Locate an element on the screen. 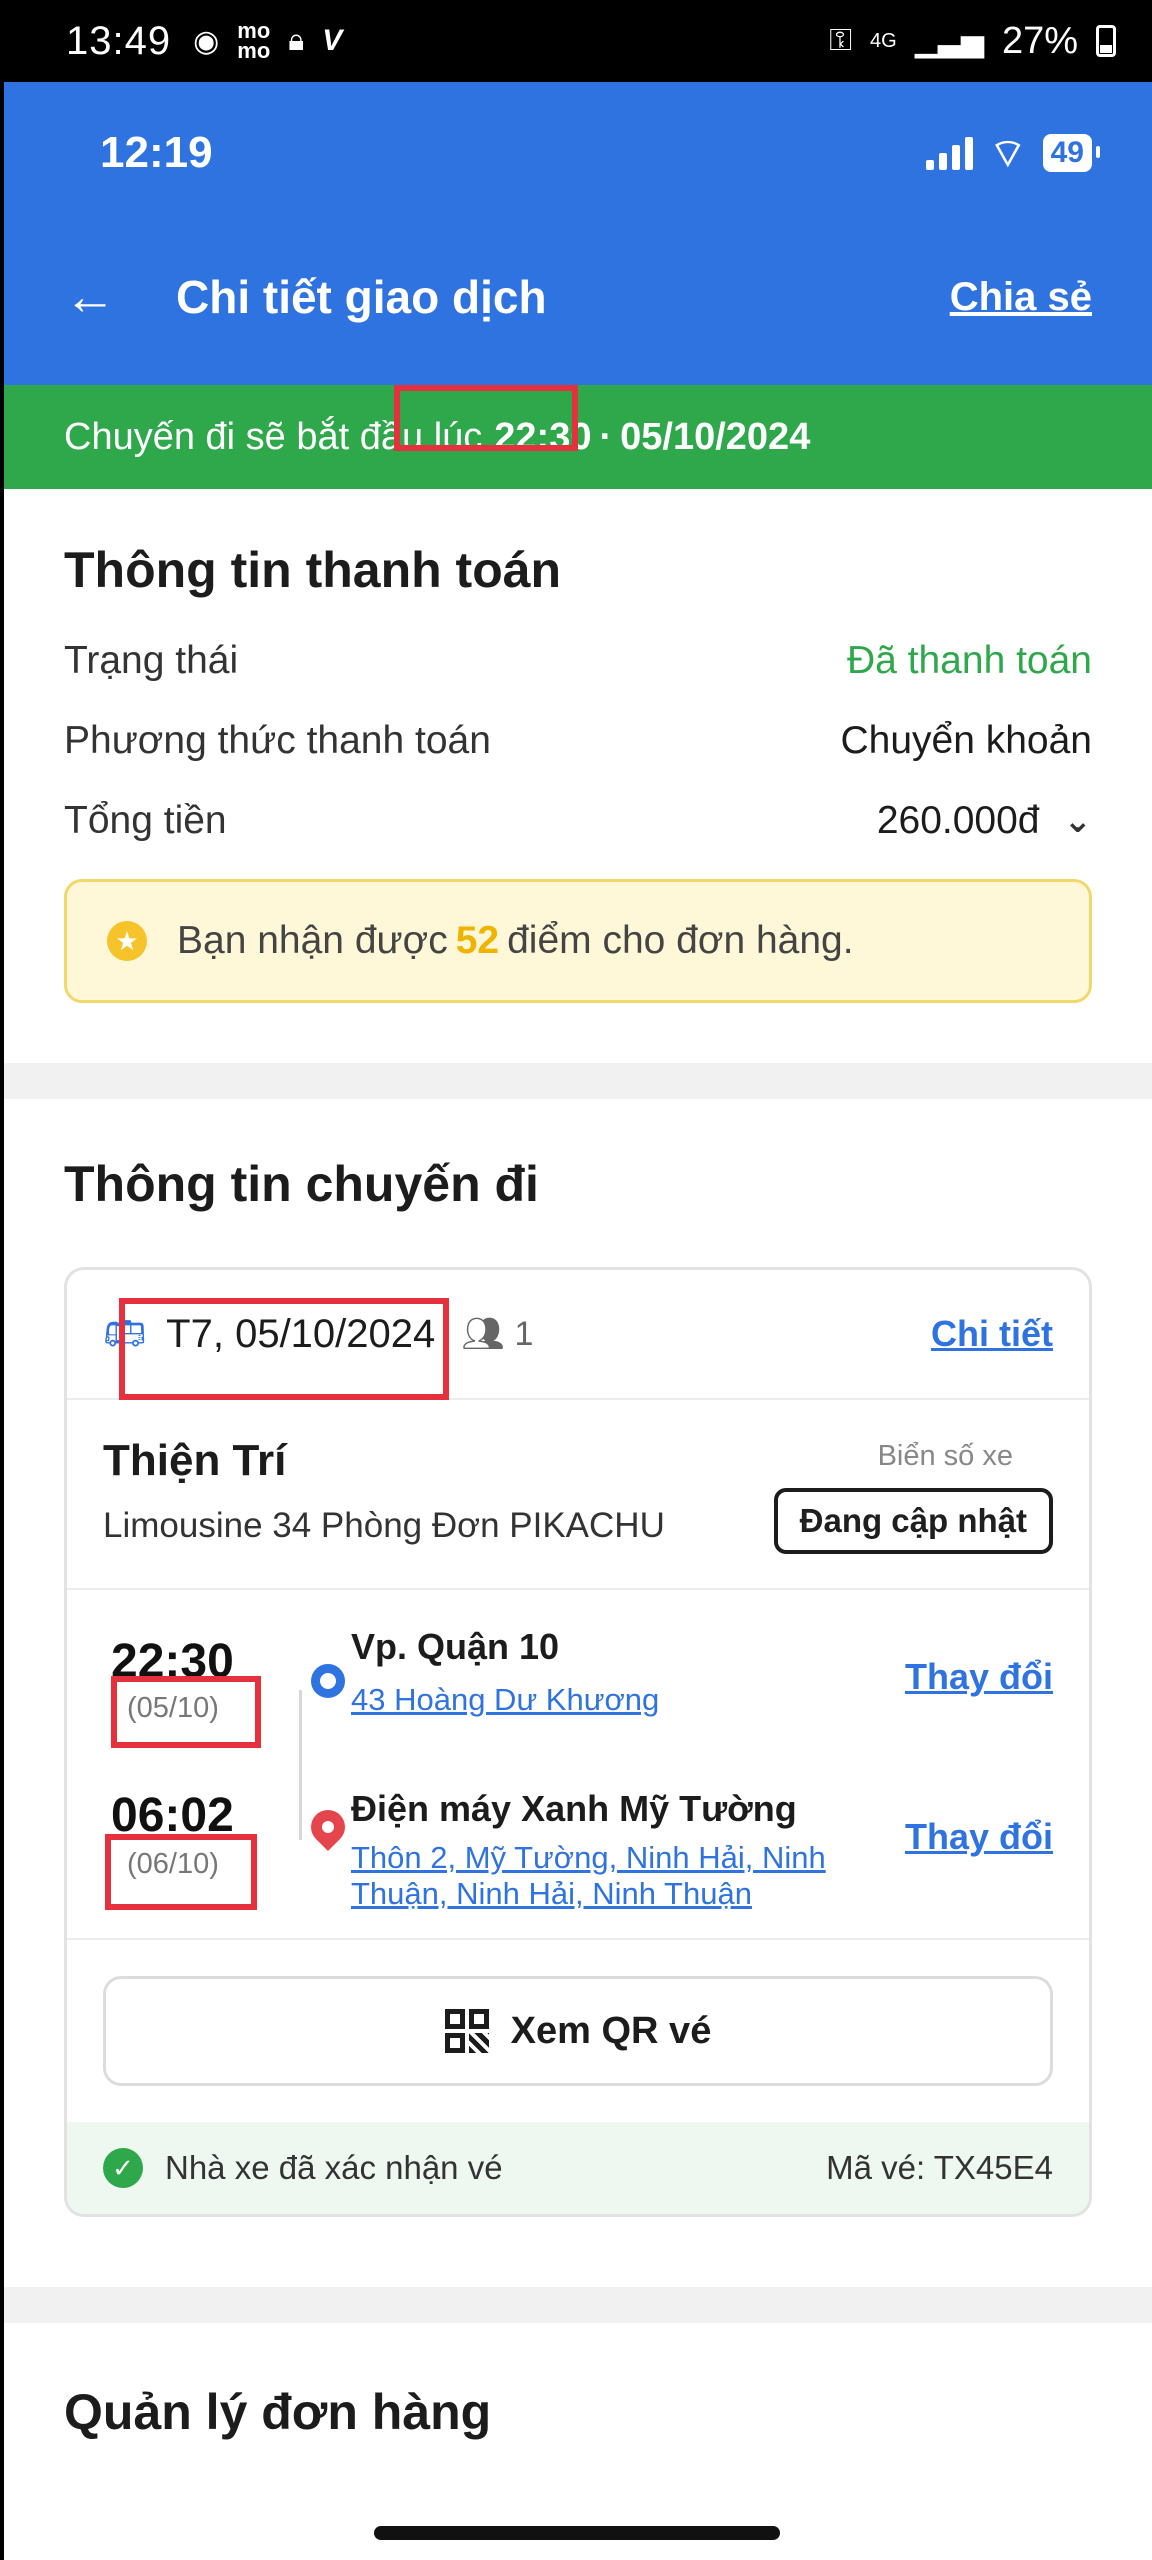 Image resolution: width=1152 pixels, height=2560 pixels. app-battery-icon: 49 is located at coordinates (1071, 153).